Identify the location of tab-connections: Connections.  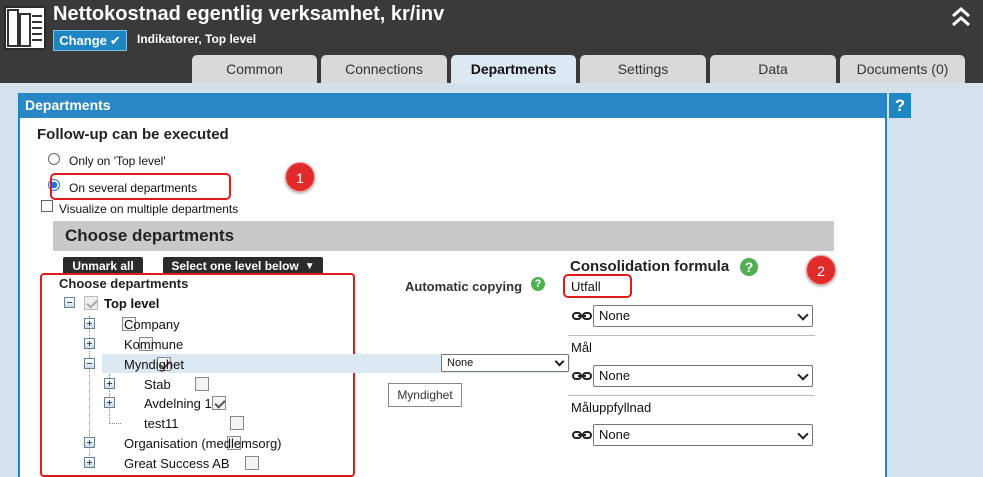
(384, 69).